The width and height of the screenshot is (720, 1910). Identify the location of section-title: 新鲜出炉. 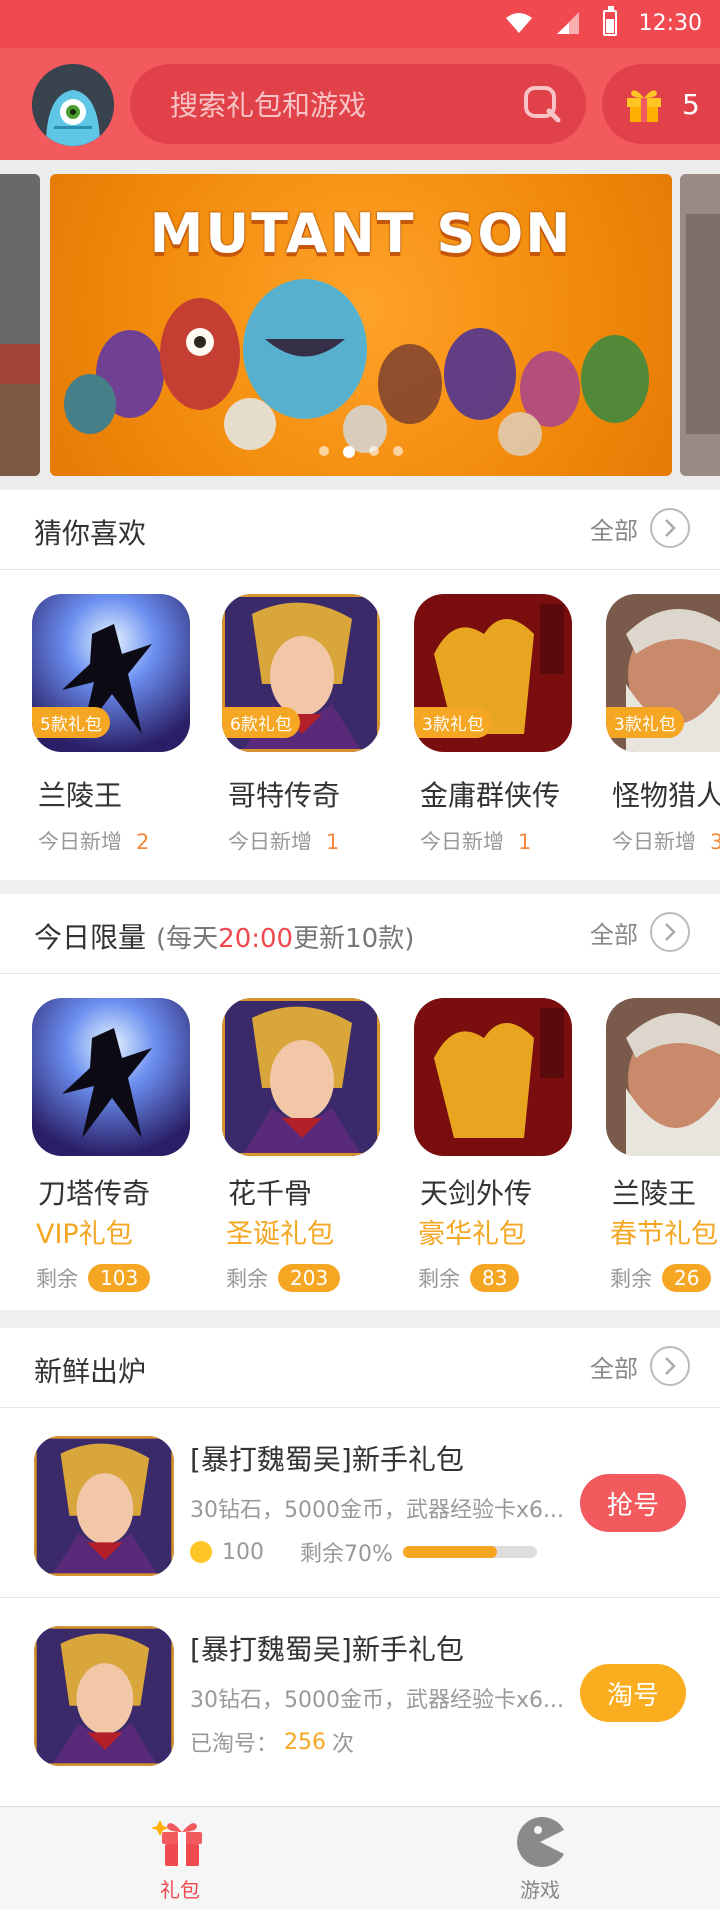
(90, 1371).